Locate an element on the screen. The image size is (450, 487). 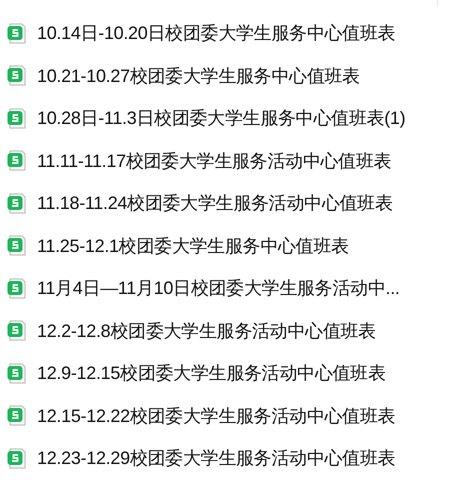
file-name: 12.23-12.29校团委大学生服务活动中心值班表 is located at coordinates (216, 458).